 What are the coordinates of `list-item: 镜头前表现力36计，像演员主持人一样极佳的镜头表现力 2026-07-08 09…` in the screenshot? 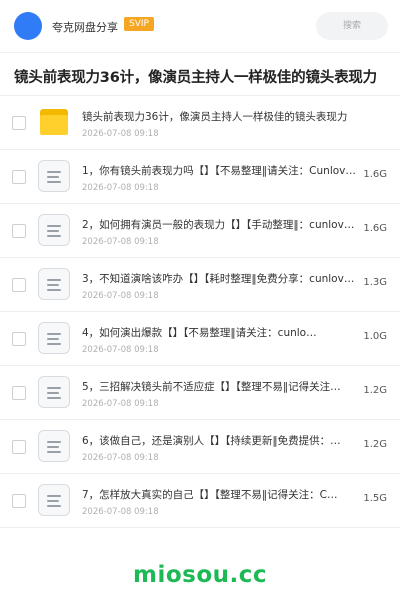 It's located at (200, 123).